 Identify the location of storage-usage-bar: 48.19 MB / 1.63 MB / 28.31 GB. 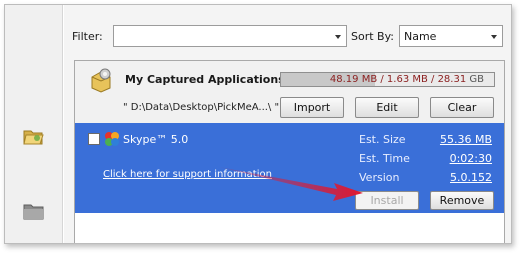
(387, 79).